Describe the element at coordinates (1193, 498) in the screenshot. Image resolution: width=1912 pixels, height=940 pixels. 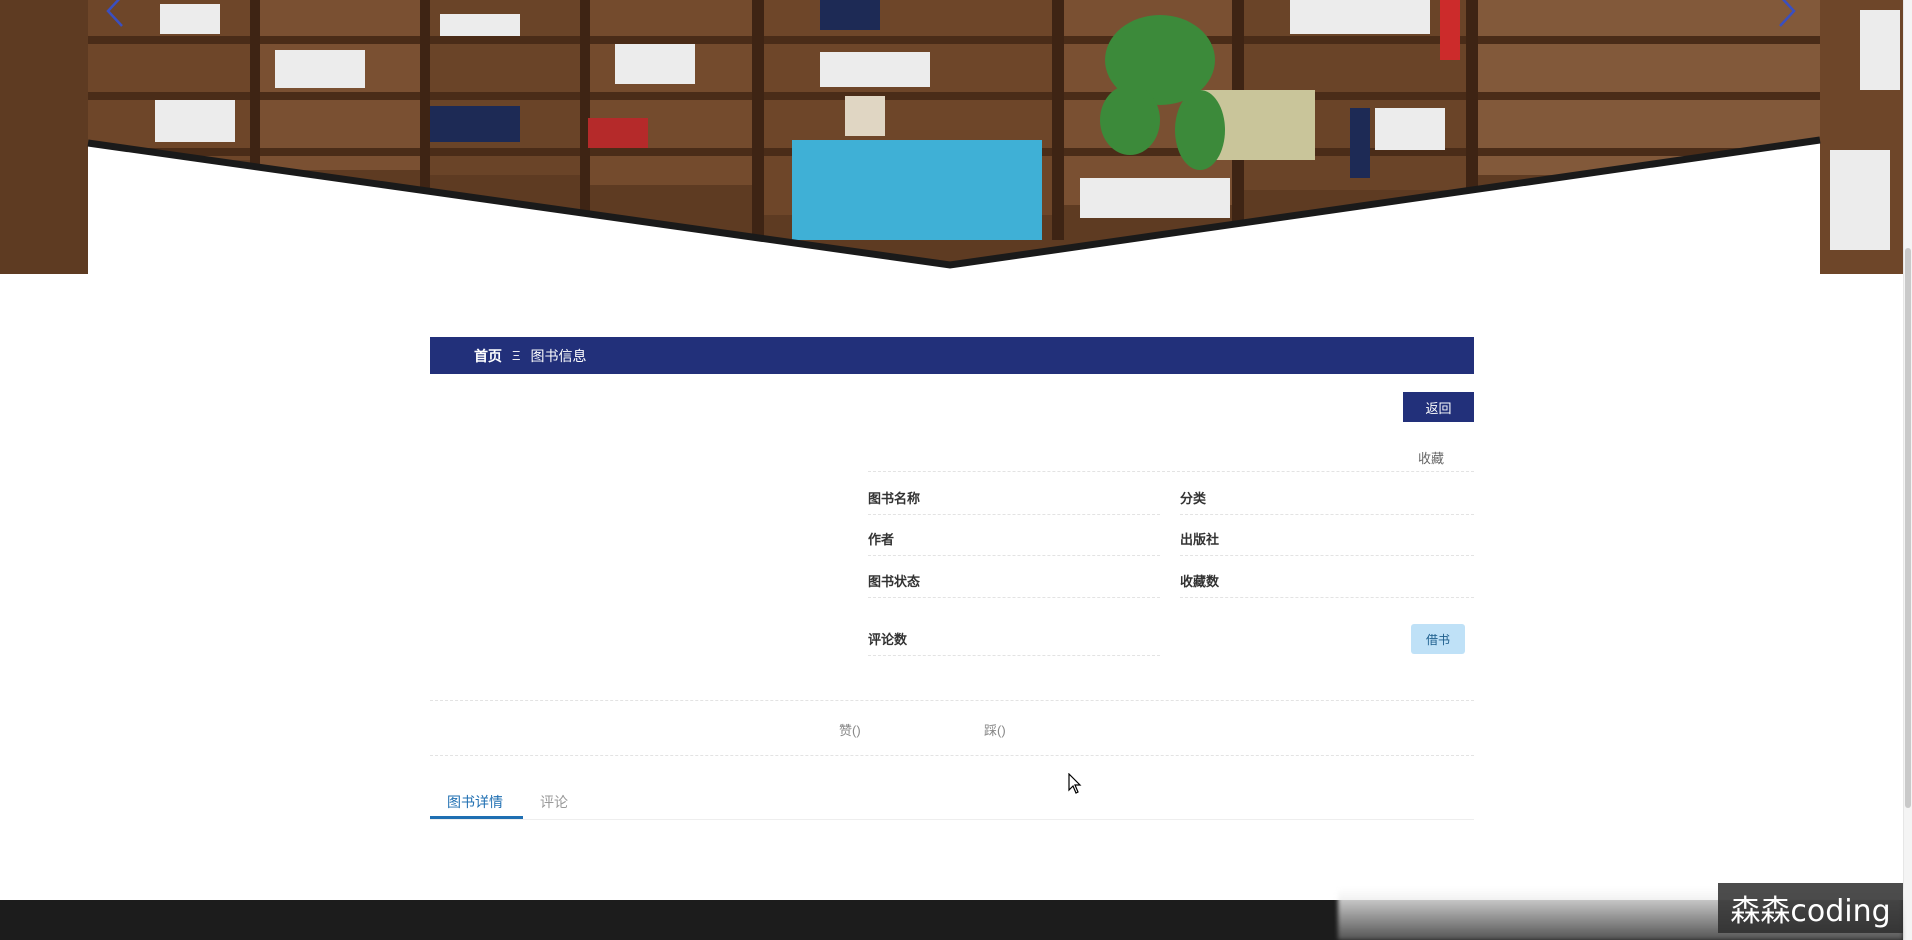
I see `category-label: 分类` at that location.